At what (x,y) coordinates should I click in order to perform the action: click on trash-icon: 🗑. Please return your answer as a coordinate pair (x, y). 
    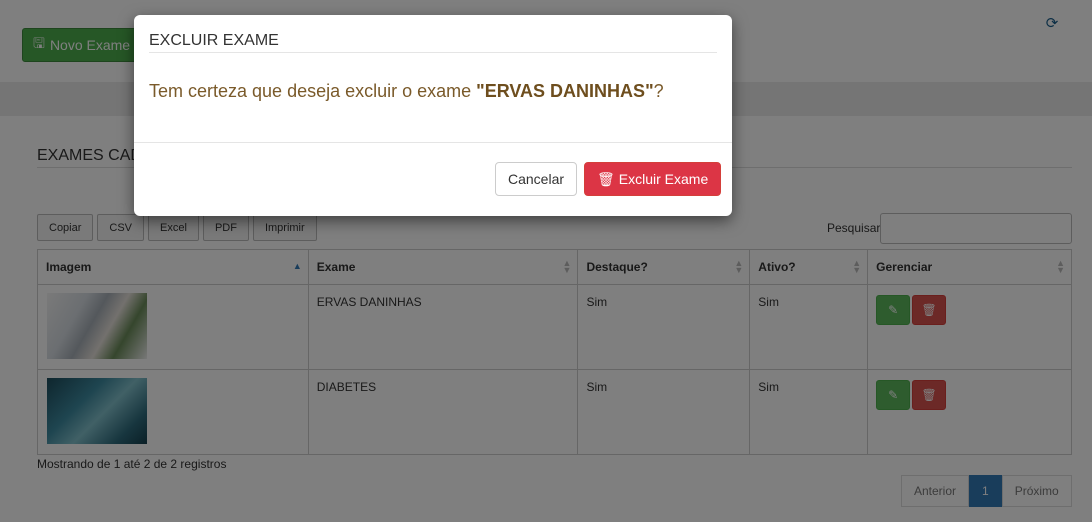
    Looking at the image, I should click on (606, 178).